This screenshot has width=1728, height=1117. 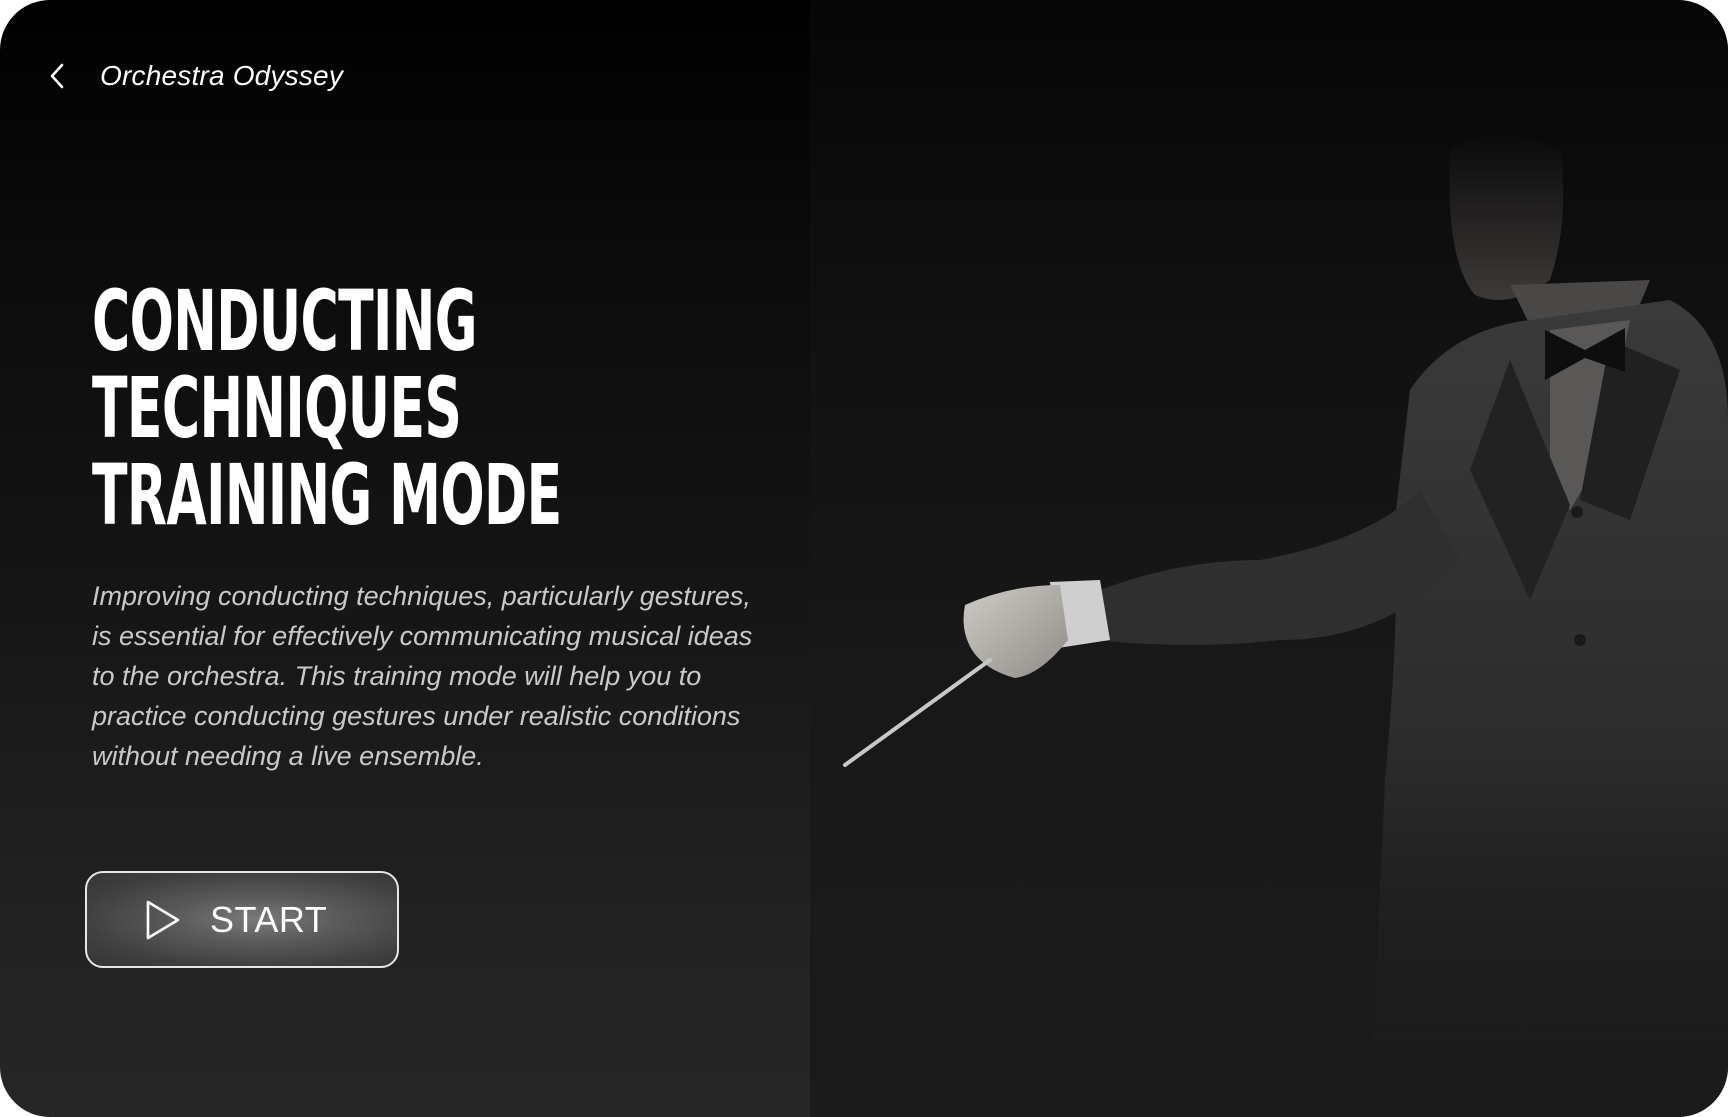 I want to click on chevron-left-icon, so click(x=57, y=76).